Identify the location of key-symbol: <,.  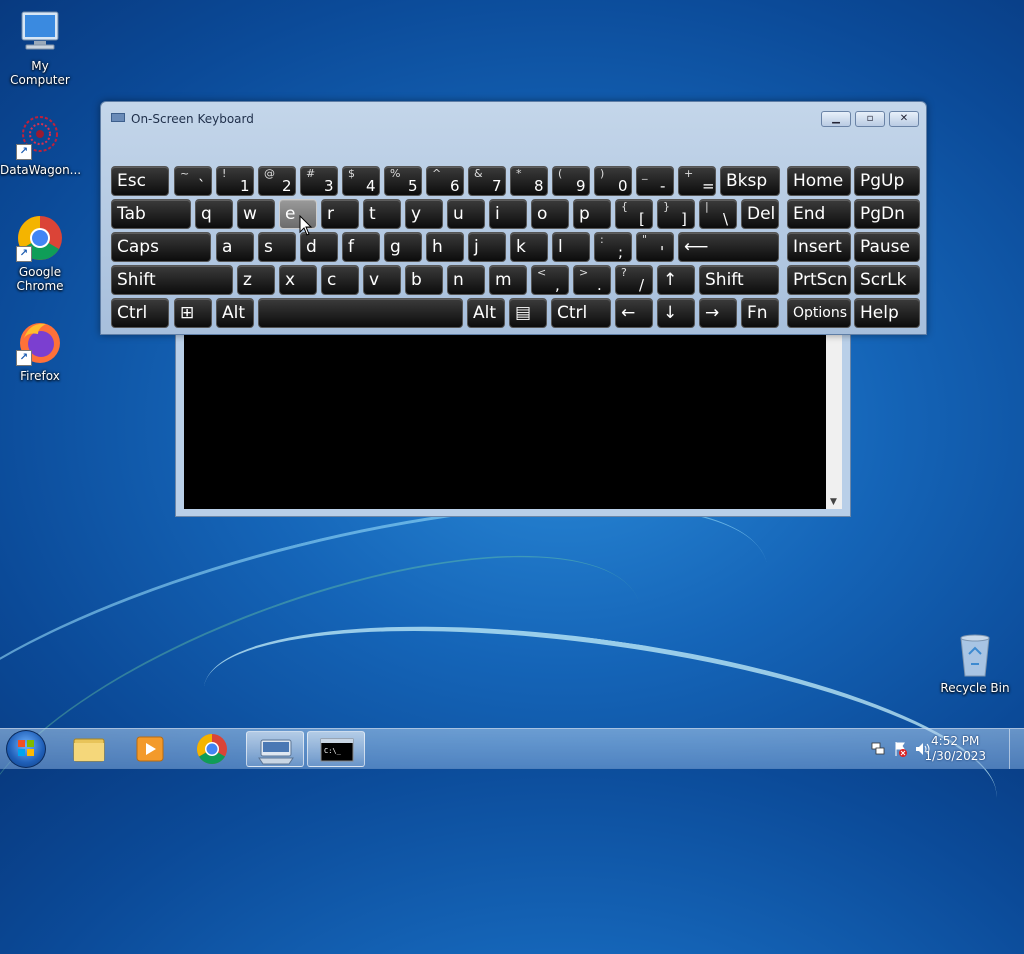
(550, 280).